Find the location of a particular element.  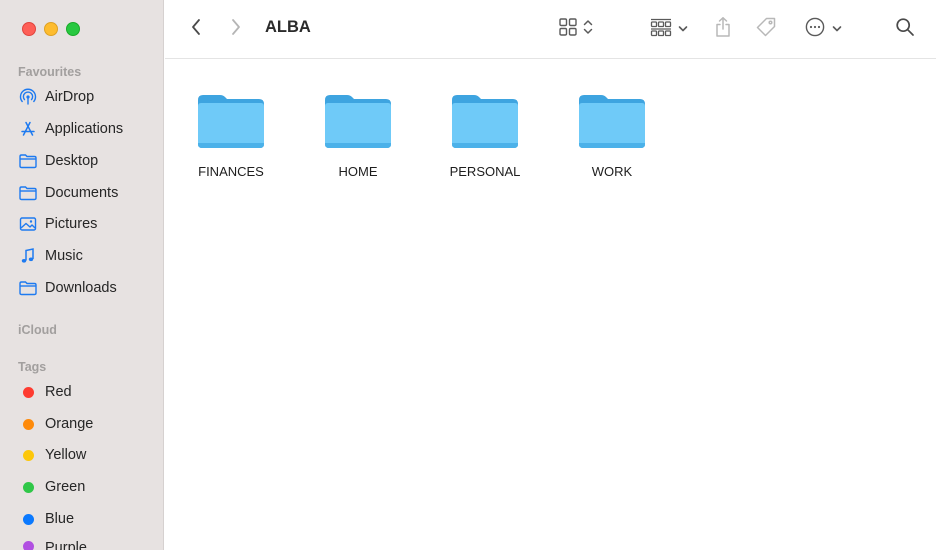

window-controls is located at coordinates (51, 29).